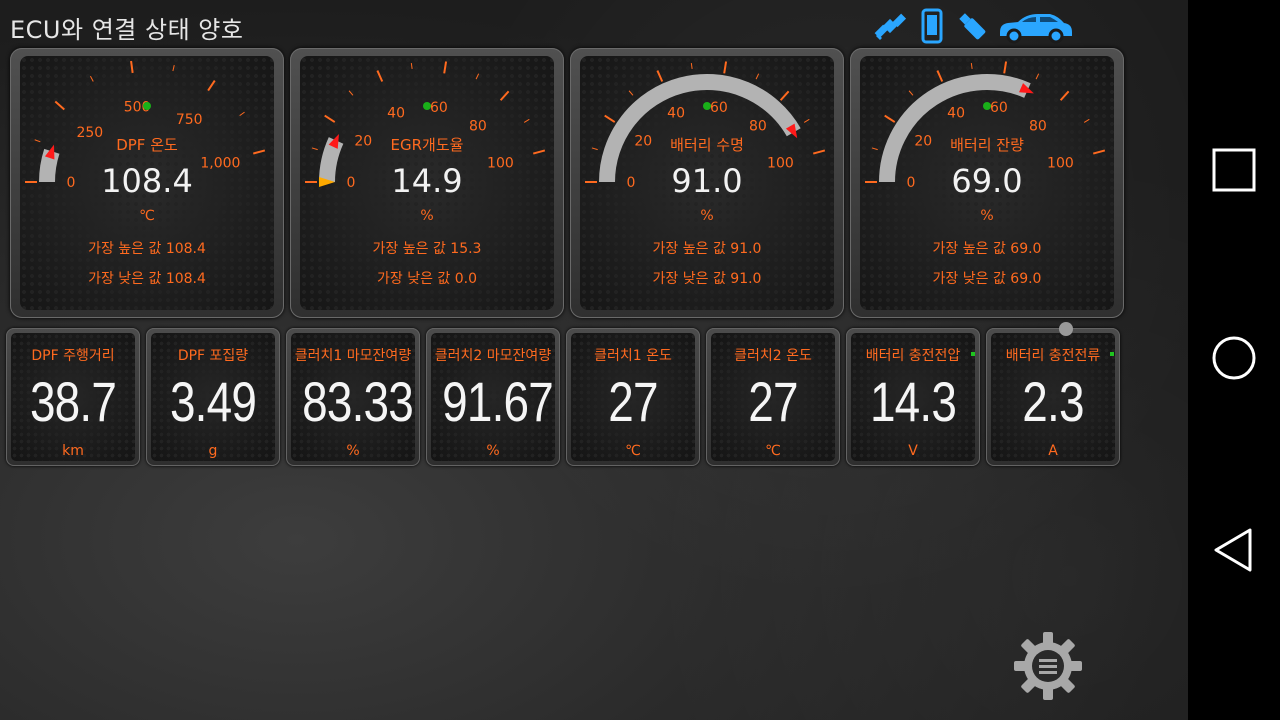 The height and width of the screenshot is (720, 1280). I want to click on tile-dpf-distance: DPF 주행거리 38.7 km, so click(73, 397).